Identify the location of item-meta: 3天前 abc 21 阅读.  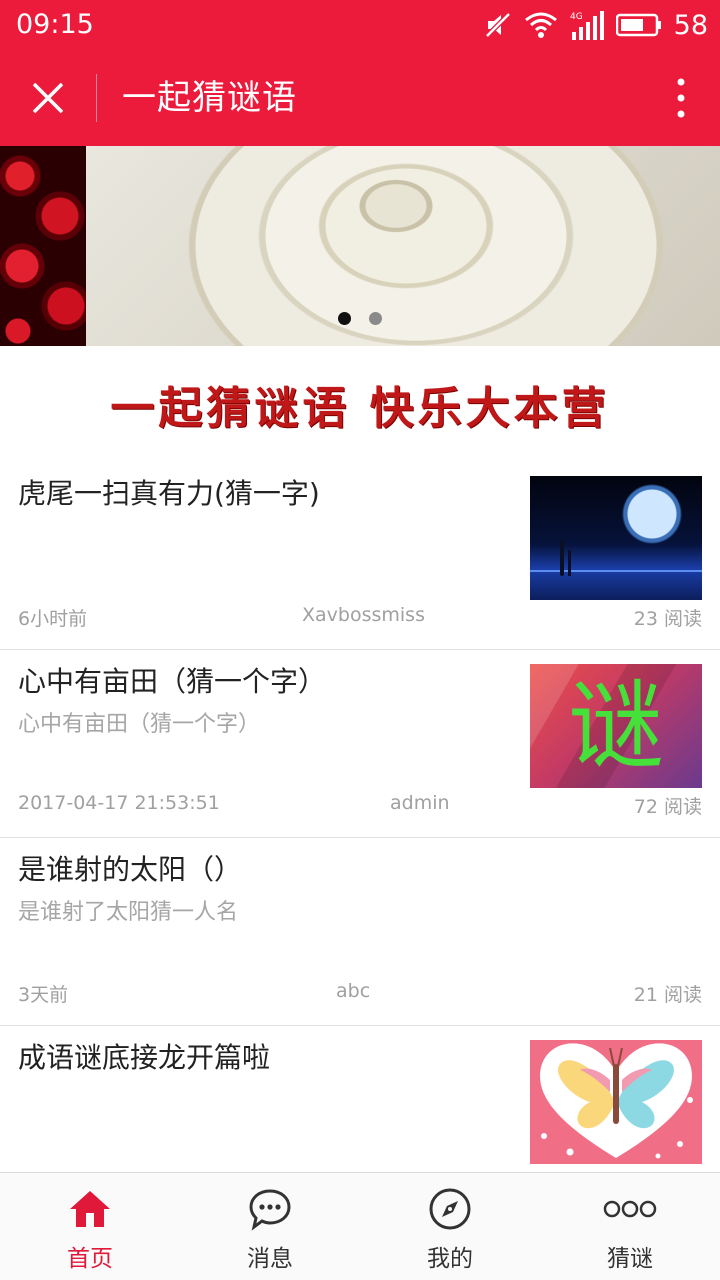
(360, 993).